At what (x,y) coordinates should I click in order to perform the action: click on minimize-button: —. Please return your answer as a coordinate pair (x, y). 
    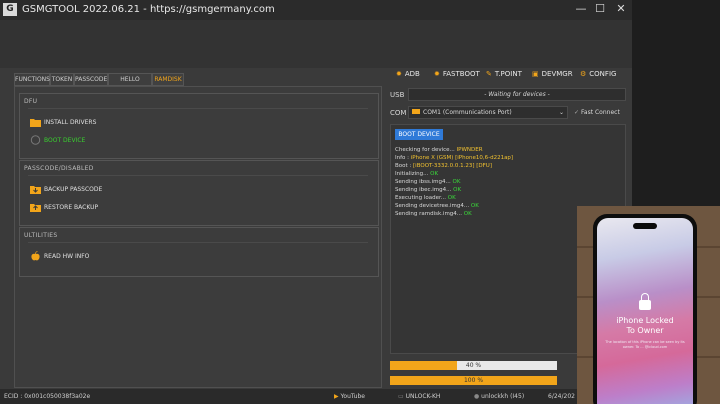
    Looking at the image, I should click on (581, 8).